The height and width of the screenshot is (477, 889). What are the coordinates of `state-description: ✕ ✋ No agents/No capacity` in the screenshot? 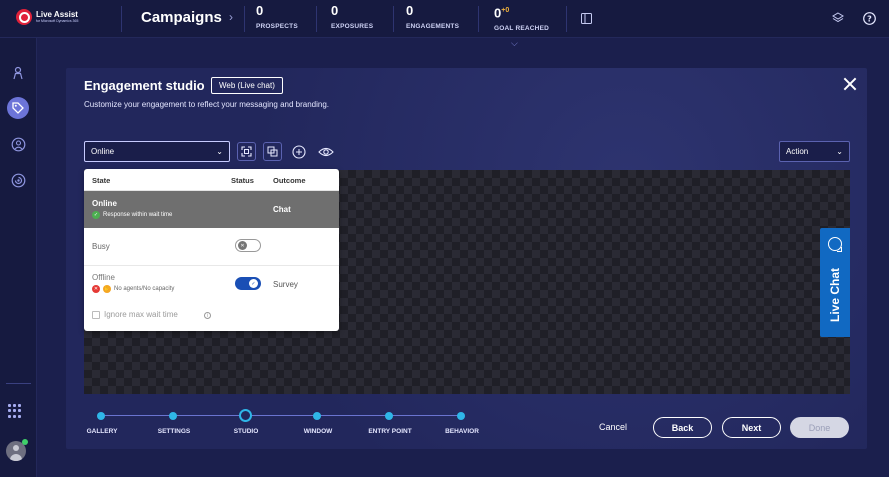 It's located at (133, 289).